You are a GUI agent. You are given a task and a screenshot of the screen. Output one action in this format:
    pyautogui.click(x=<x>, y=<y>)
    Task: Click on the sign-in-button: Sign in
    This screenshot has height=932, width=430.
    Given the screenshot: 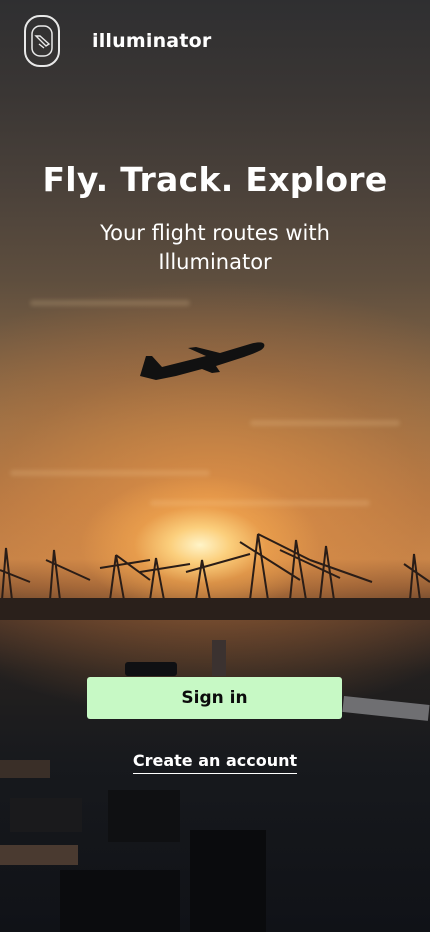 What is the action you would take?
    pyautogui.click(x=214, y=698)
    